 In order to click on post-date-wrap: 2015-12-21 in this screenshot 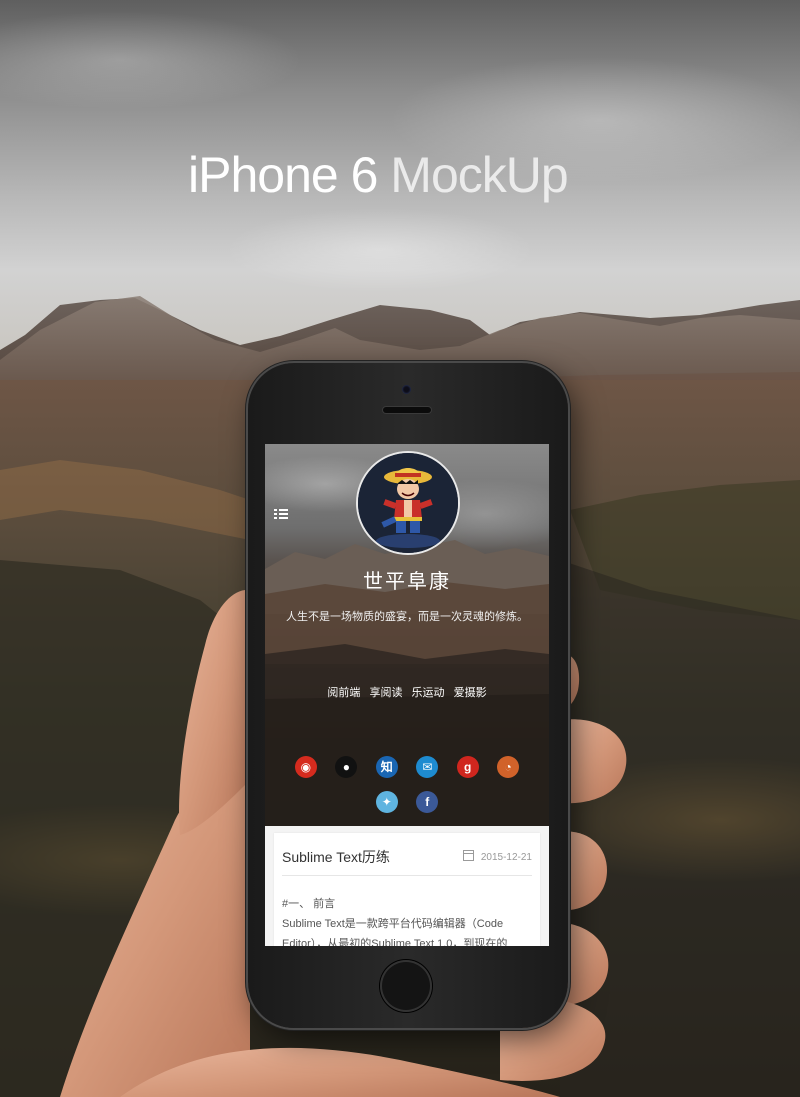, I will do `click(497, 856)`.